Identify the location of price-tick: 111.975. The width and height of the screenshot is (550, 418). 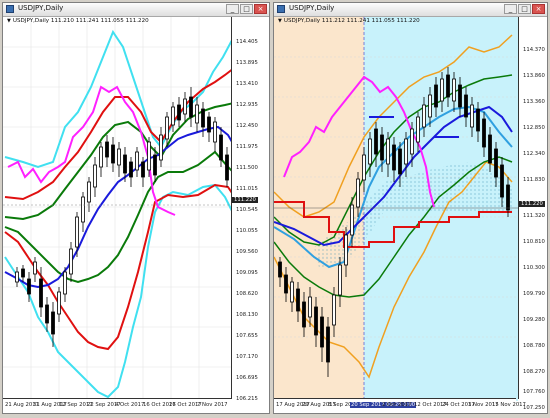
(247, 147).